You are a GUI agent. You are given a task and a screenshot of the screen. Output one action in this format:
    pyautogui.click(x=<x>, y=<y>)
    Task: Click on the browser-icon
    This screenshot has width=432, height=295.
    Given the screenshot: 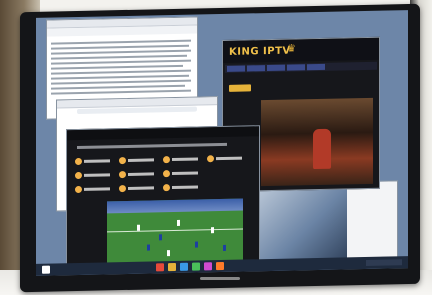 What is the action you would take?
    pyautogui.click(x=160, y=267)
    